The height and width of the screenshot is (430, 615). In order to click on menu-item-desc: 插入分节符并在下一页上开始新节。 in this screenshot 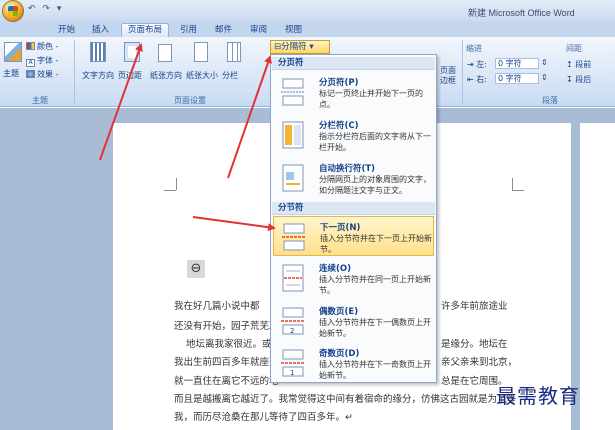, I will do `click(376, 244)`.